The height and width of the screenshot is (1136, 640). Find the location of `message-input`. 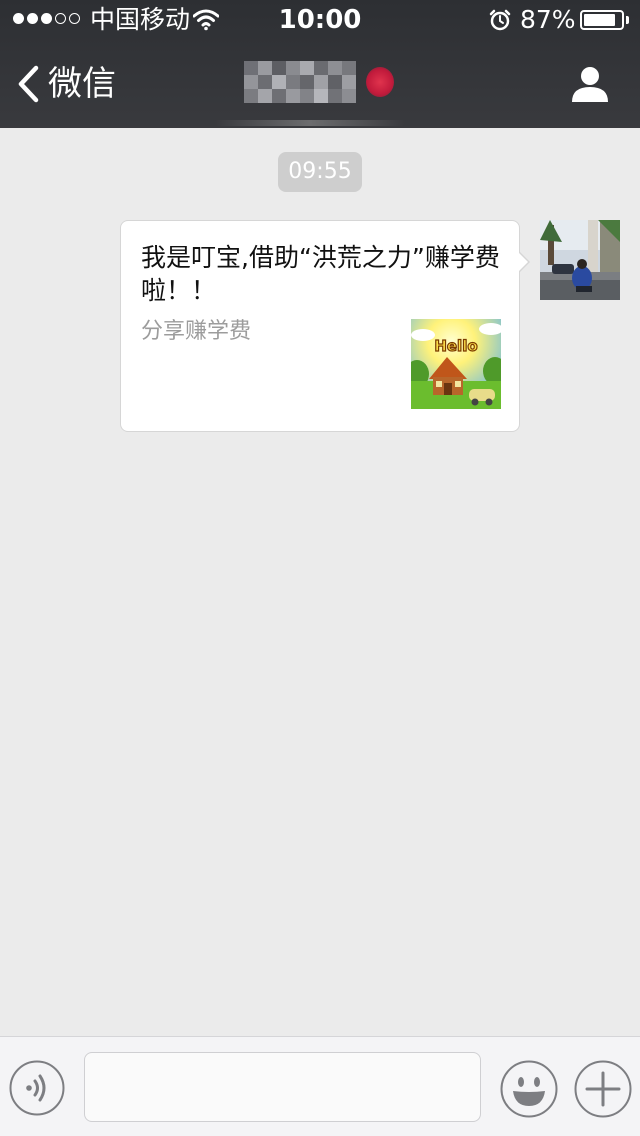

message-input is located at coordinates (282, 1087).